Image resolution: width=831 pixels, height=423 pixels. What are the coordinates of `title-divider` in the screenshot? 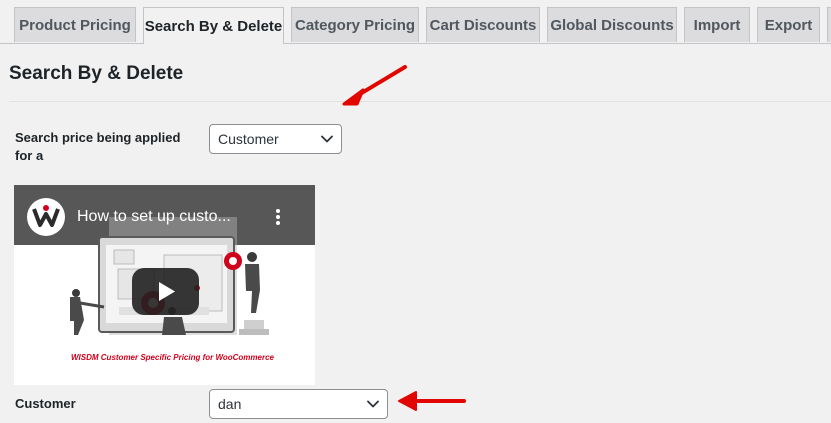 It's located at (420, 101).